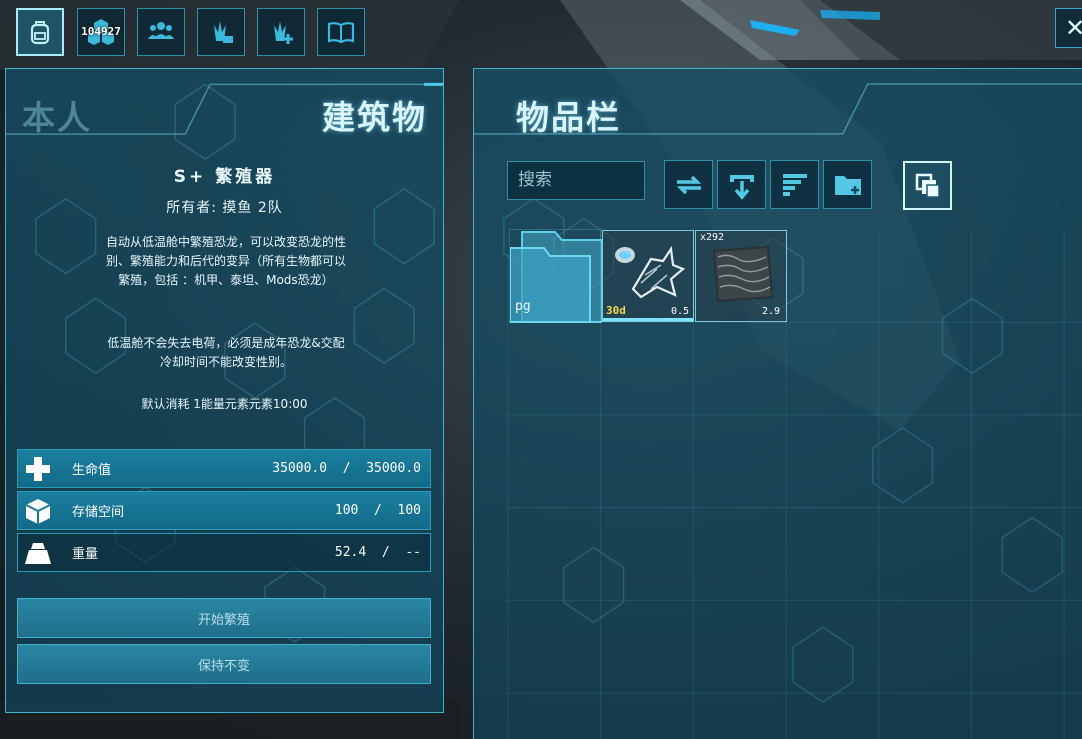 This screenshot has height=739, width=1082. Describe the element at coordinates (226, 352) in the screenshot. I see `structure-note: 低温舱不会失去电荷，必须是成年恐龙&交配冷却时间不能改变性别。` at that location.